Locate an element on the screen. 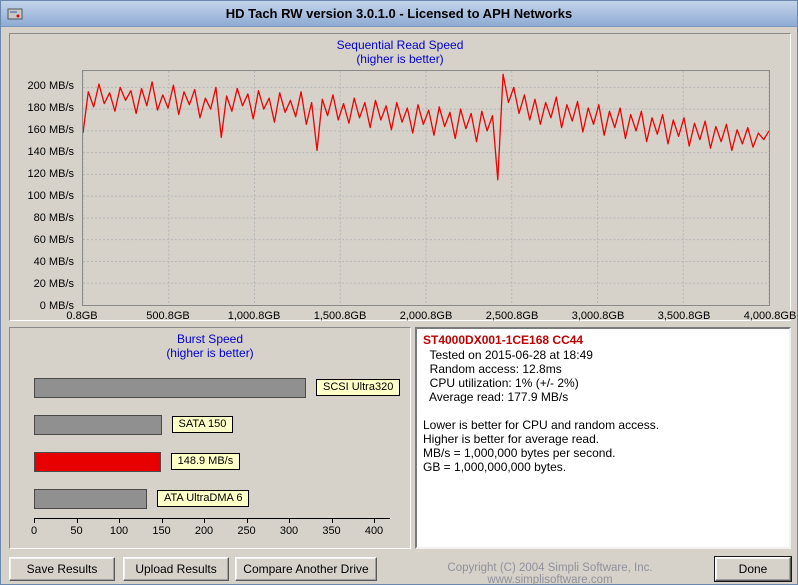  drive-info-line: GB = 1,000,000,000 bytes. is located at coordinates (495, 467).